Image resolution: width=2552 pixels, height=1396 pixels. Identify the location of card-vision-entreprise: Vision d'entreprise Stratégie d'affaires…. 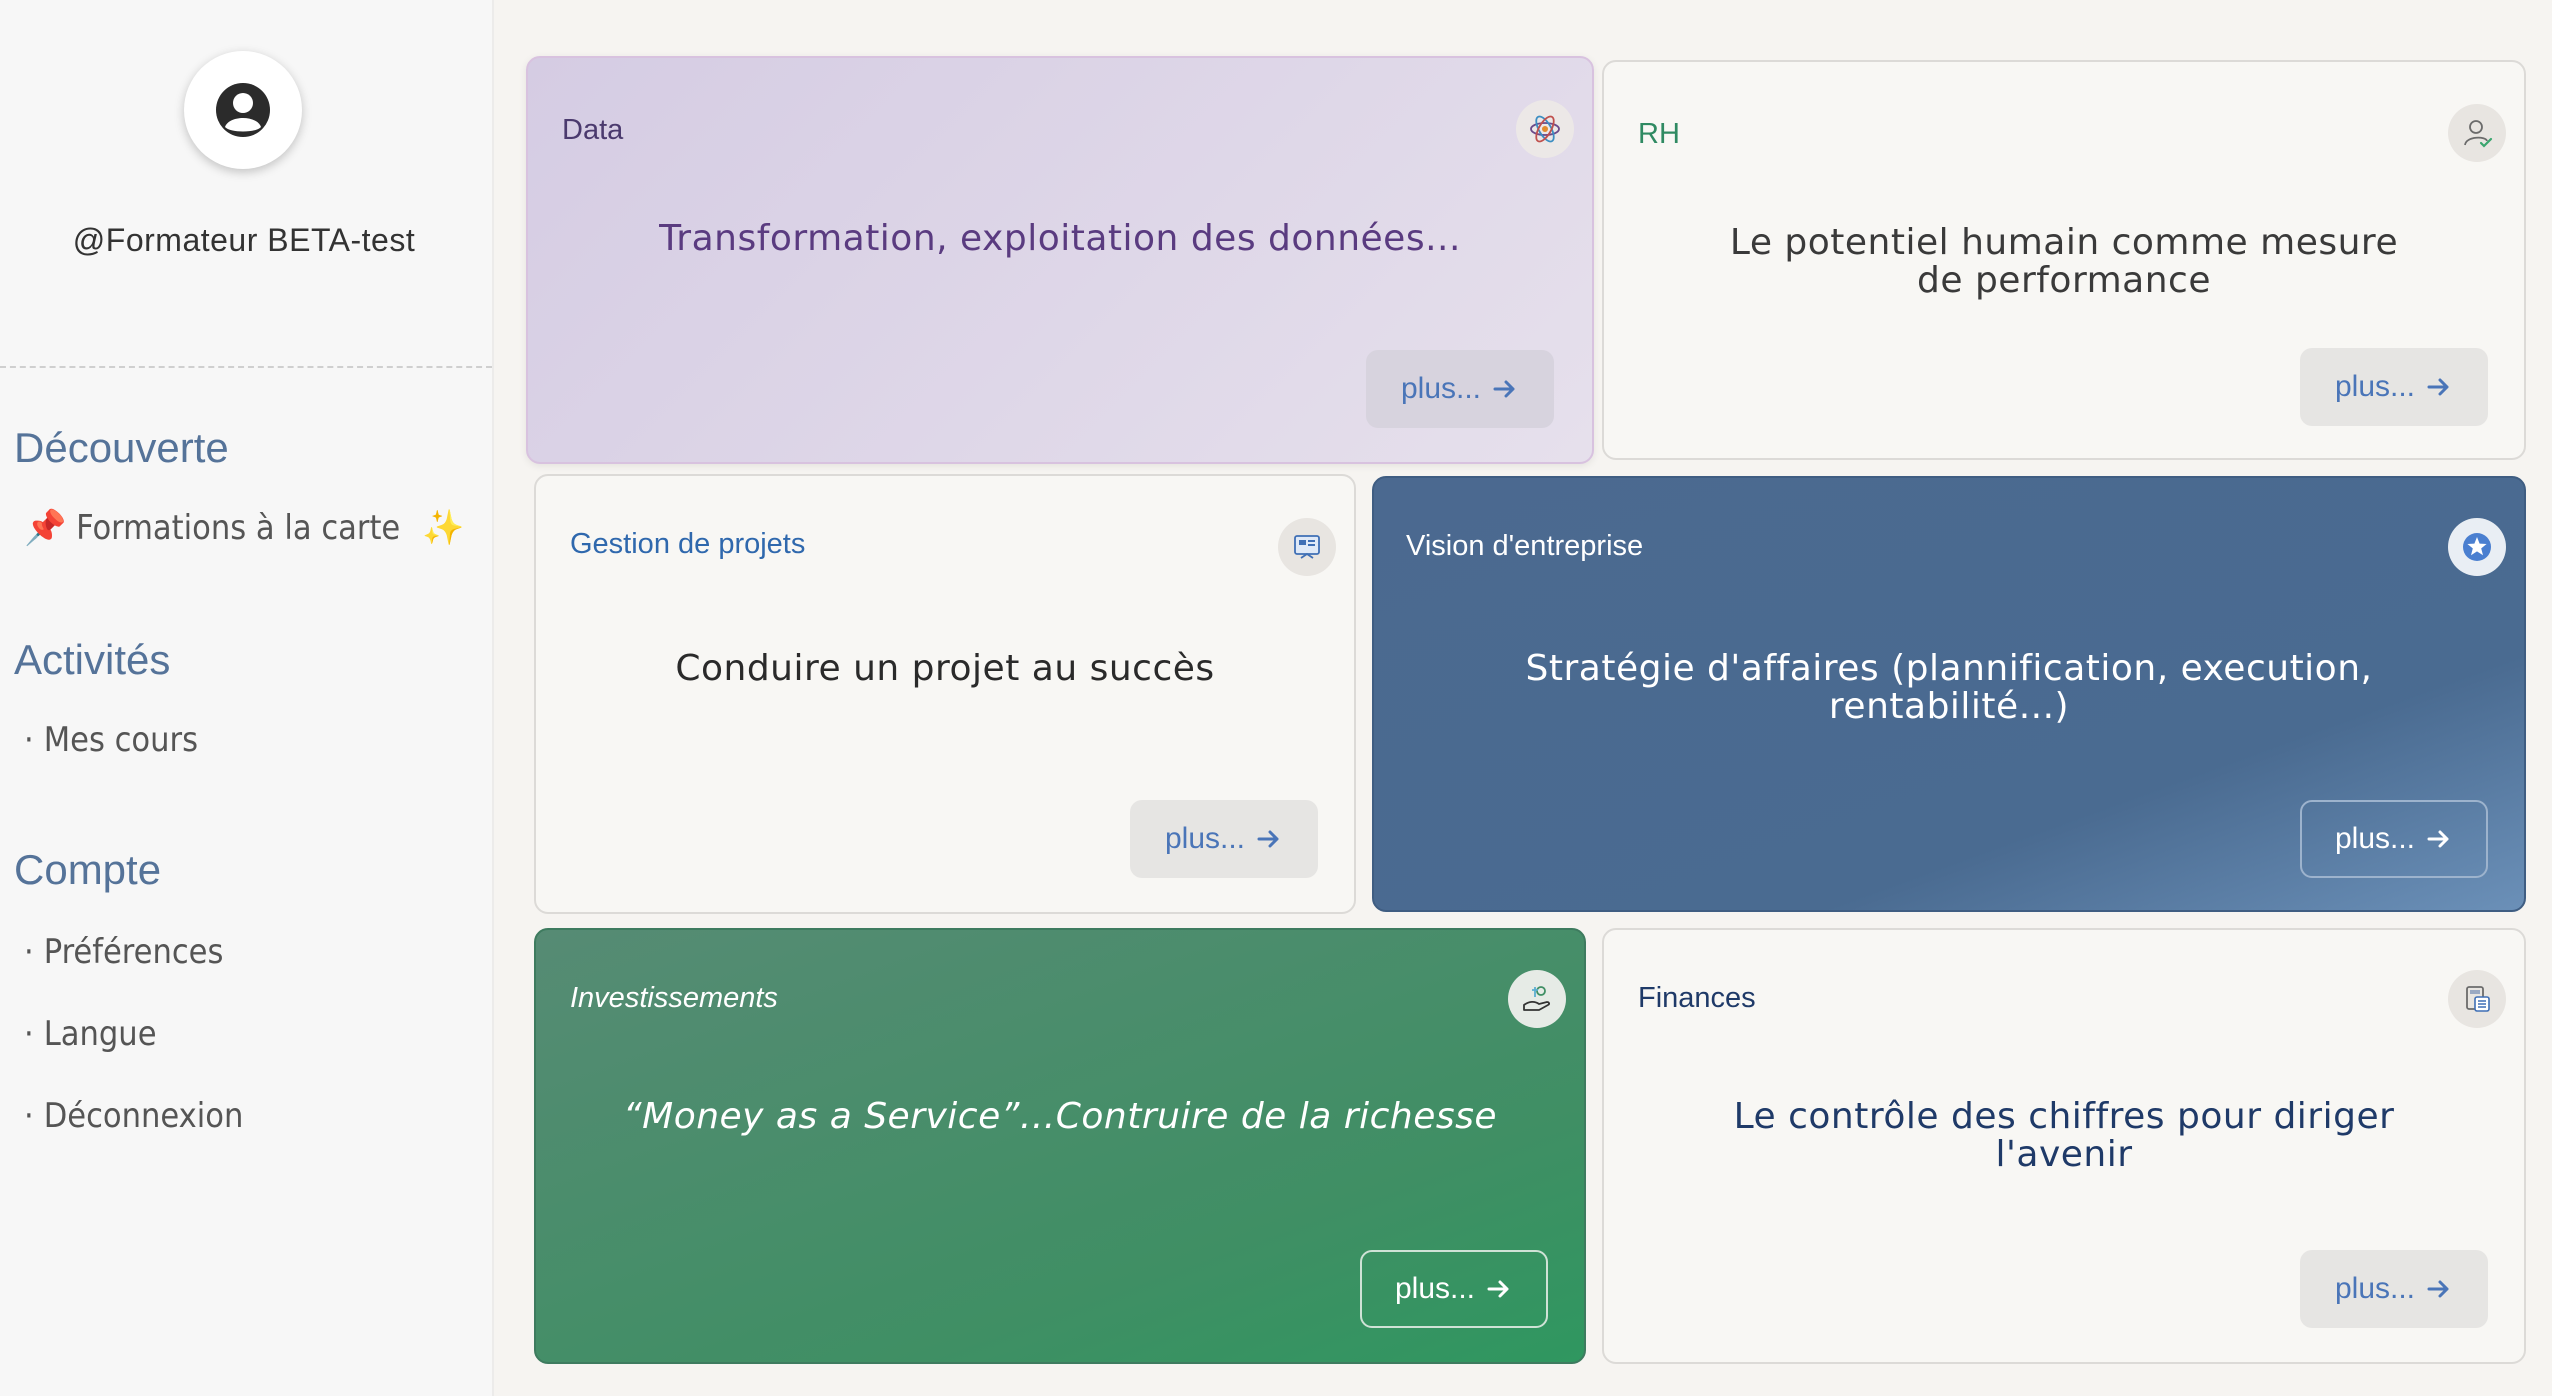
(1949, 694).